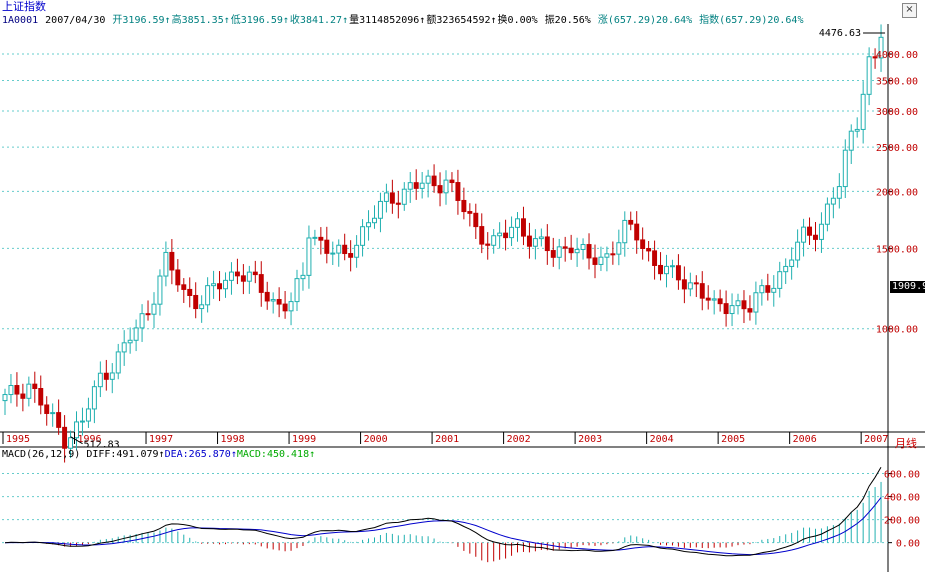 This screenshot has width=925, height=573. What do you see at coordinates (897, 148) in the screenshot?
I see `y-tick-label: 2500.00` at bounding box center [897, 148].